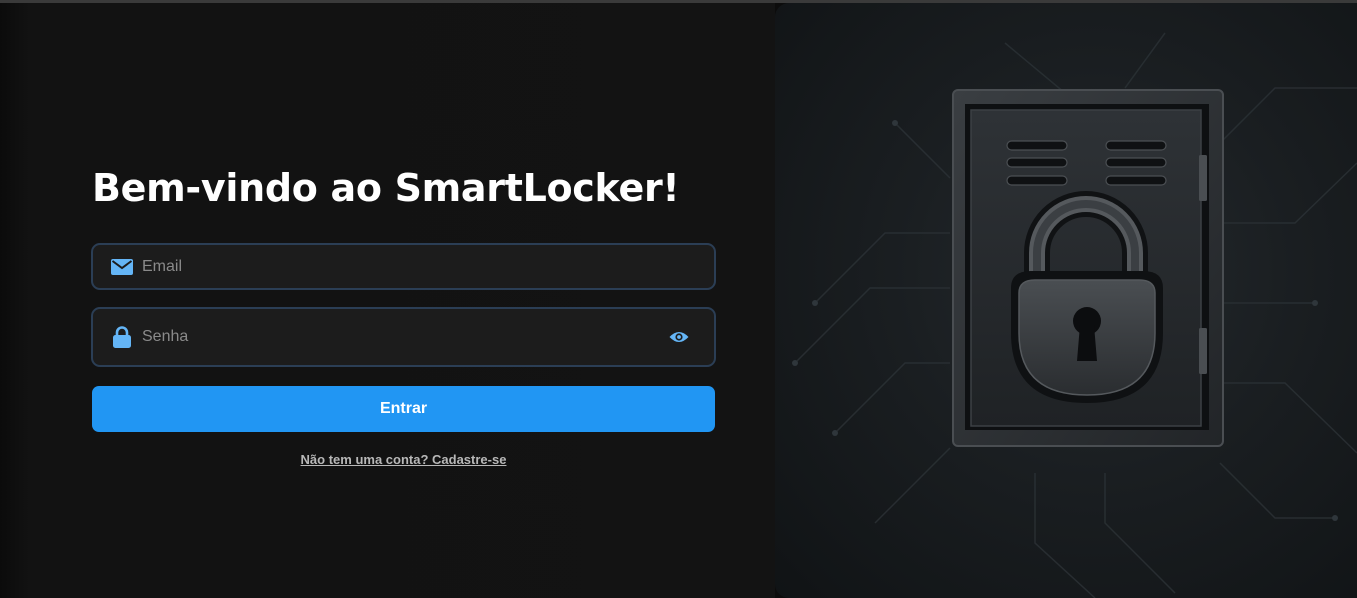 This screenshot has height=598, width=1357. I want to click on envelope-icon, so click(122, 267).